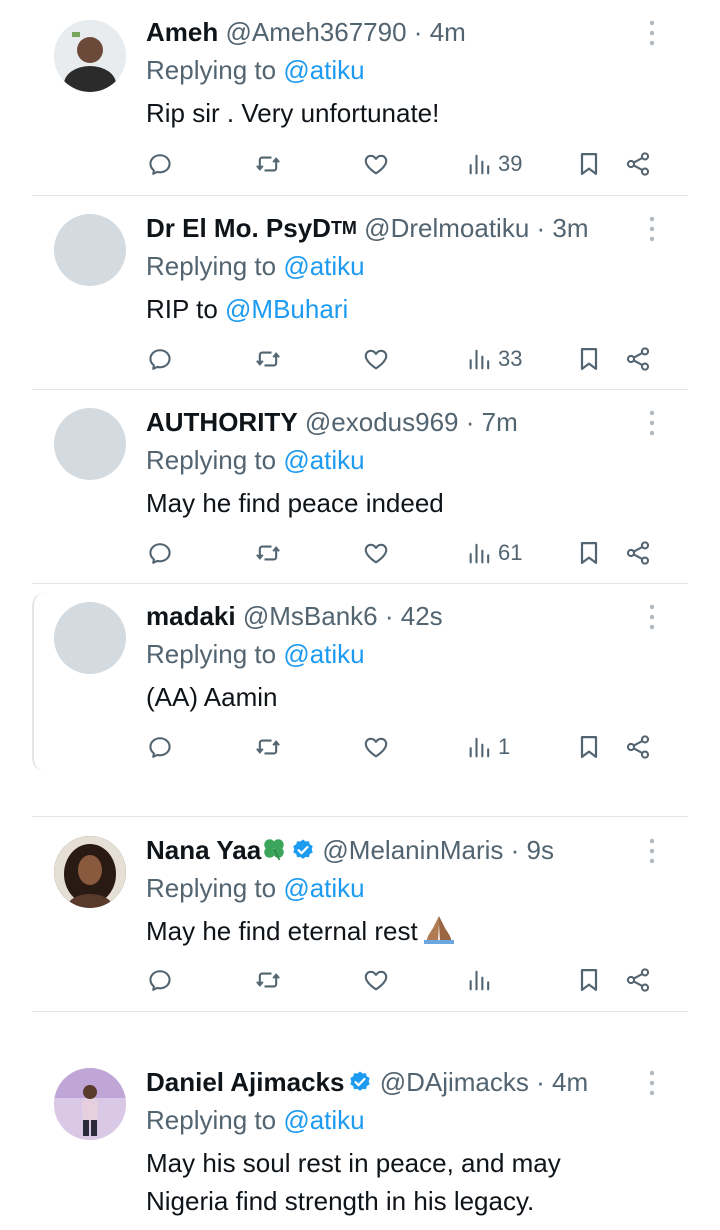 Image resolution: width=720 pixels, height=1230 pixels. I want to click on user-handle: @Ameh367790, so click(315, 32).